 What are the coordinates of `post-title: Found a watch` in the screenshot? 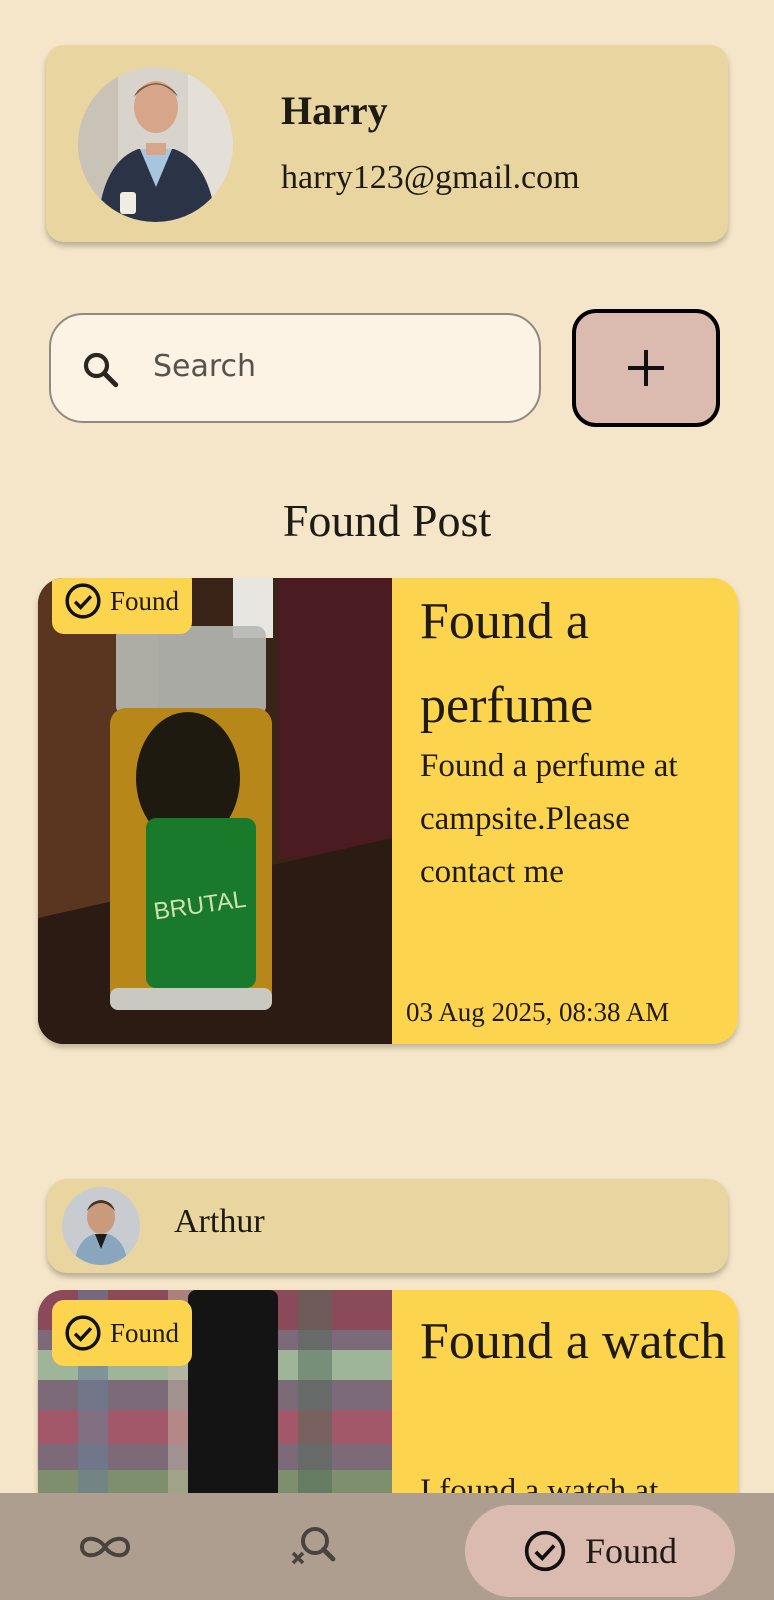 It's located at (573, 1341).